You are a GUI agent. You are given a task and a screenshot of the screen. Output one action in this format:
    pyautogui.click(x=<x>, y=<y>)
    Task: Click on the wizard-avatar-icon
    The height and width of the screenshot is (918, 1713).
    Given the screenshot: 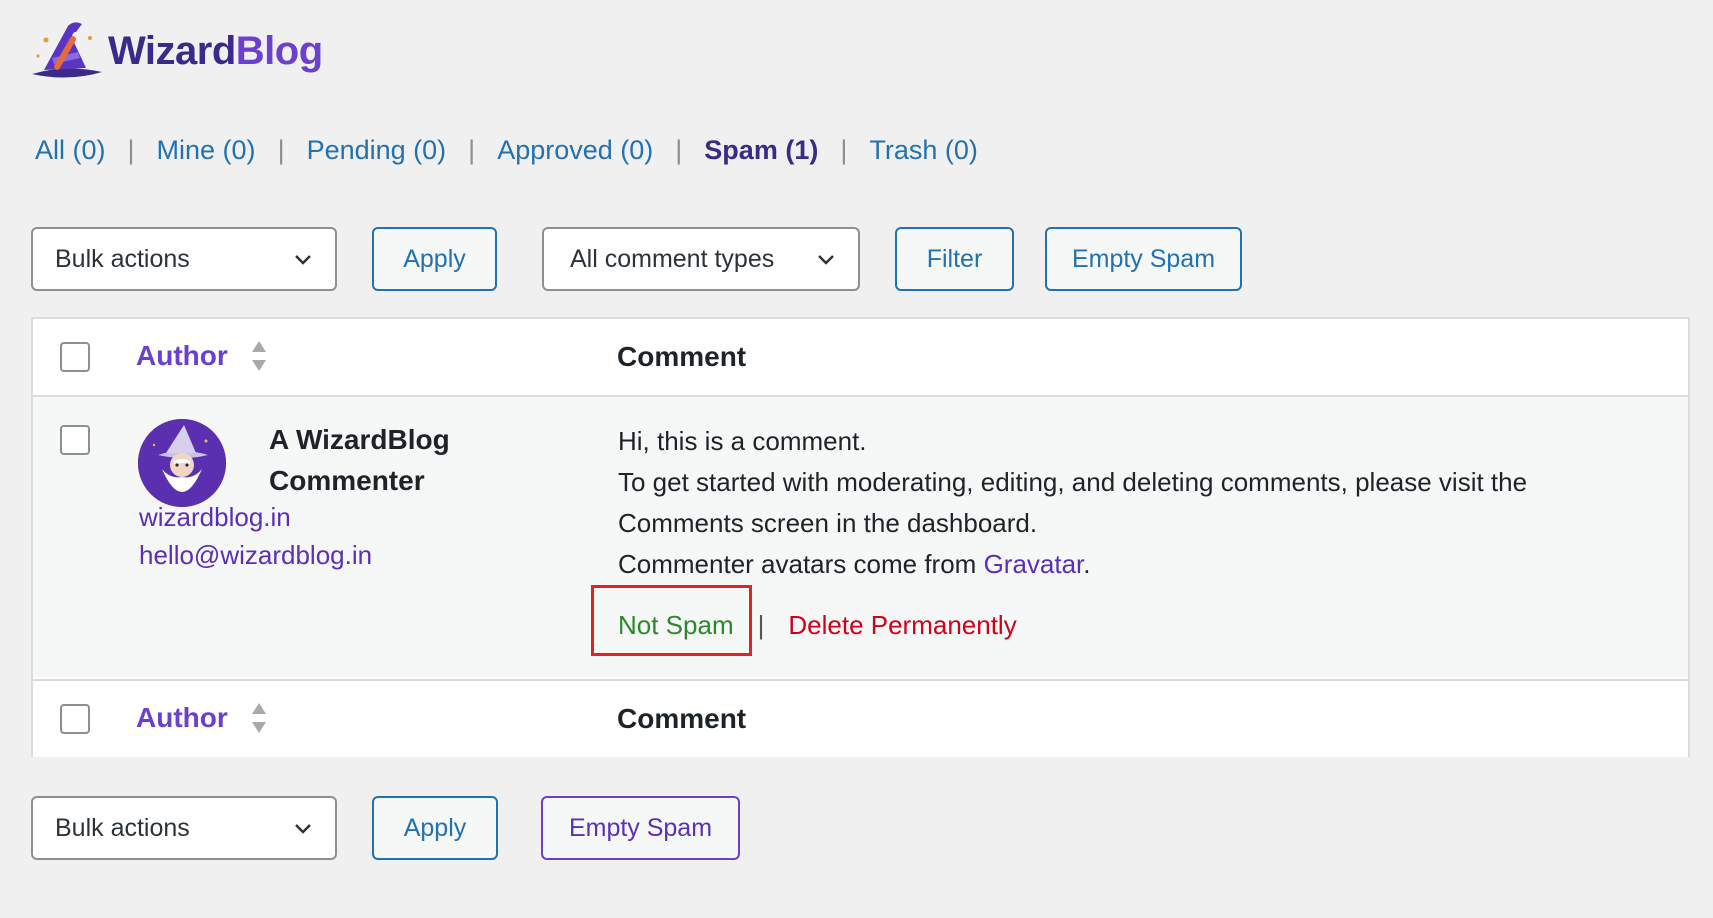 What is the action you would take?
    pyautogui.click(x=182, y=463)
    